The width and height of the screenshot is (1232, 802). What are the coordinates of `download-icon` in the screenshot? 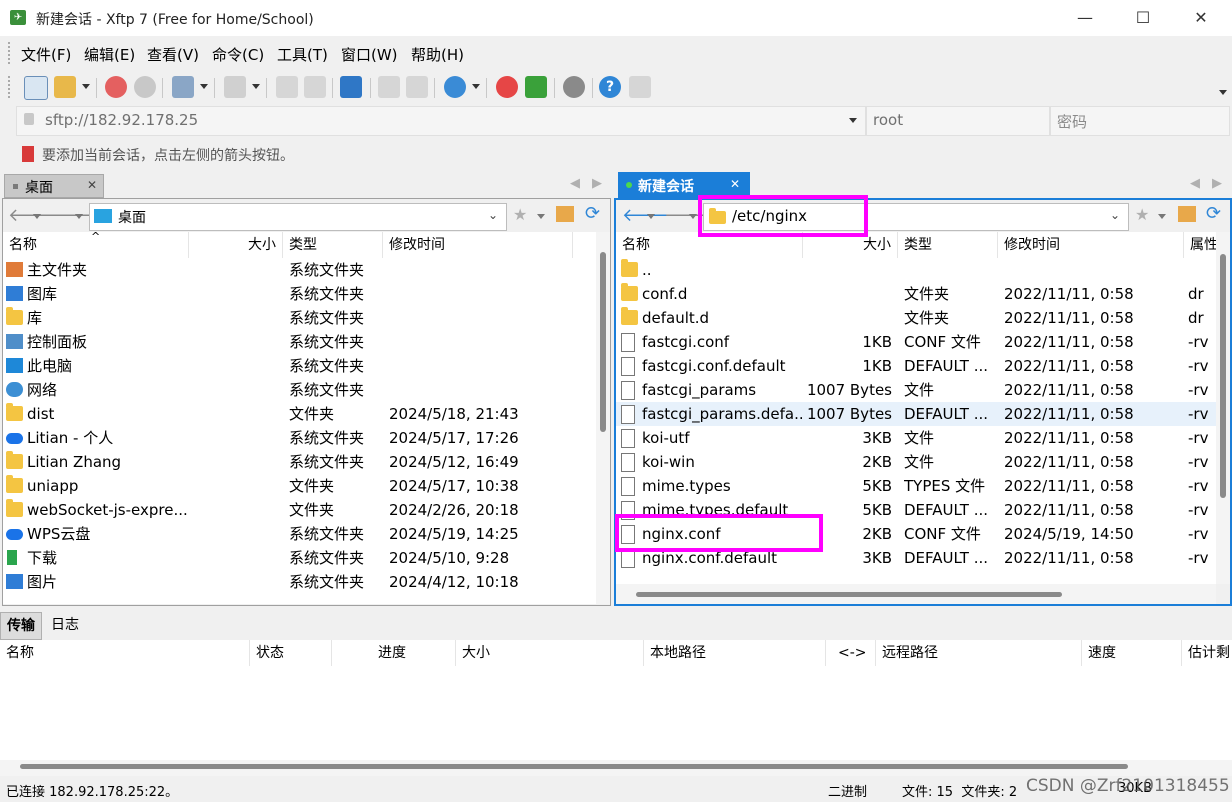 It's located at (315, 87).